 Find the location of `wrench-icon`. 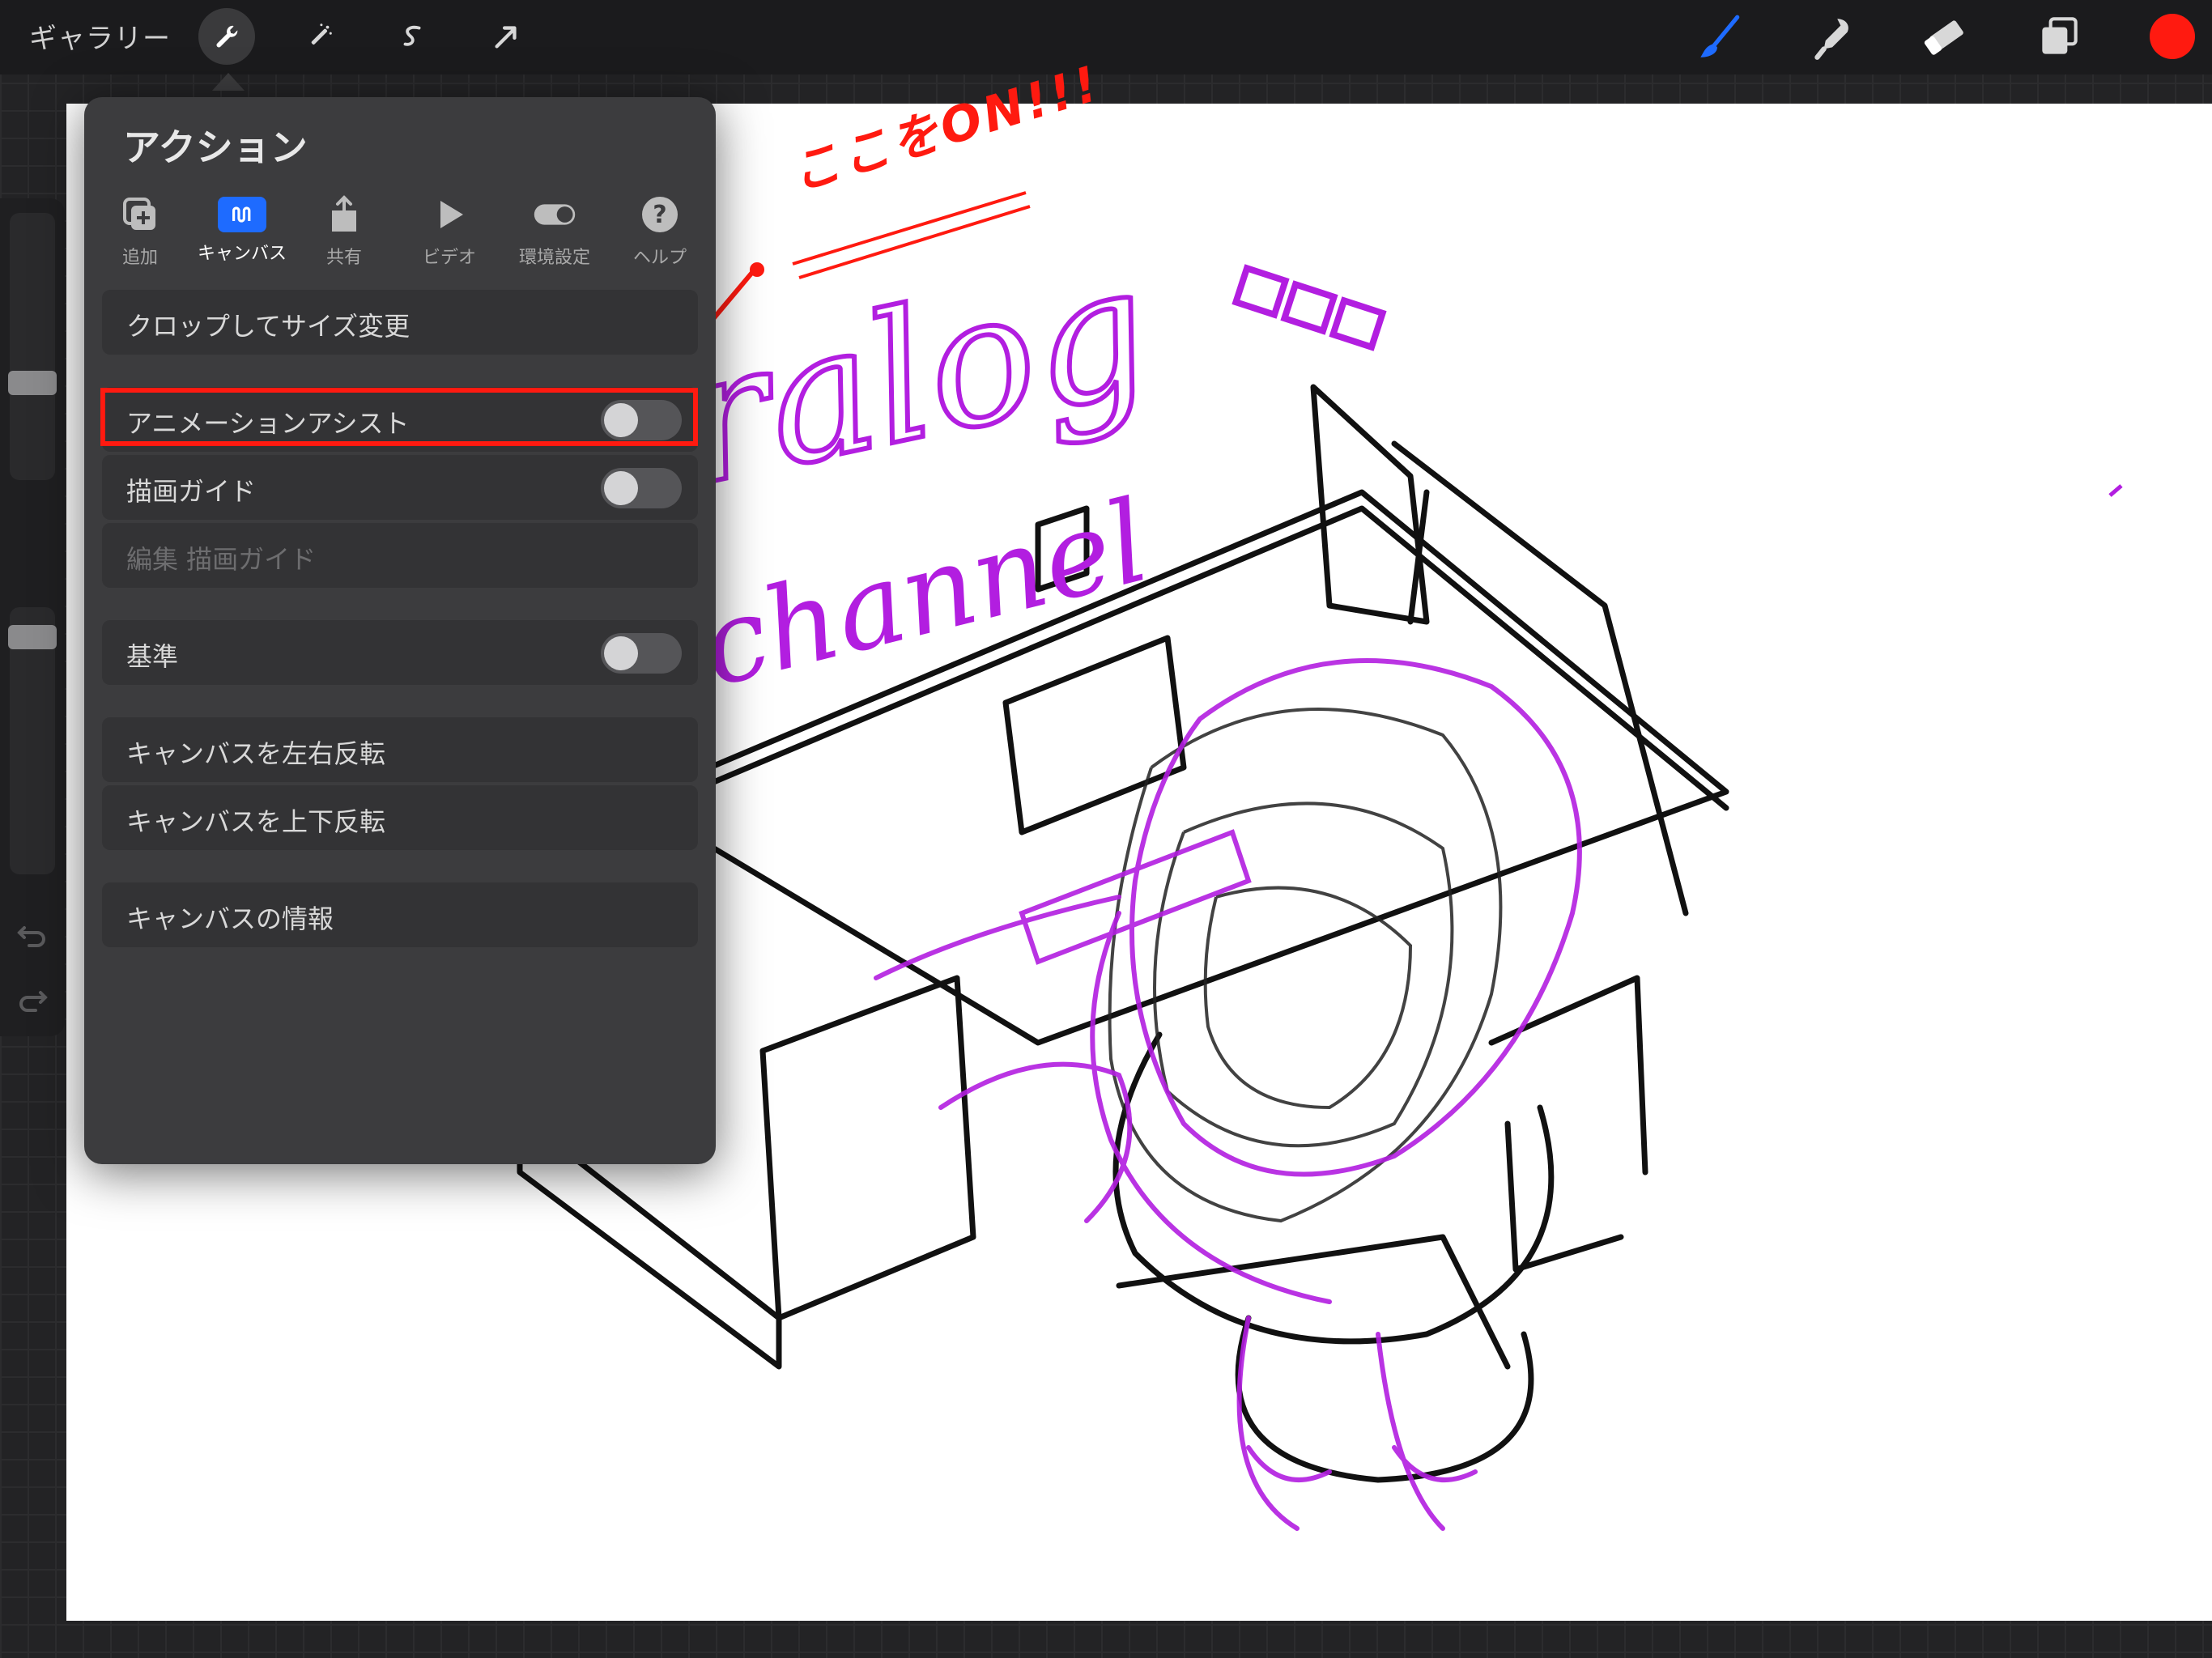

wrench-icon is located at coordinates (227, 36).